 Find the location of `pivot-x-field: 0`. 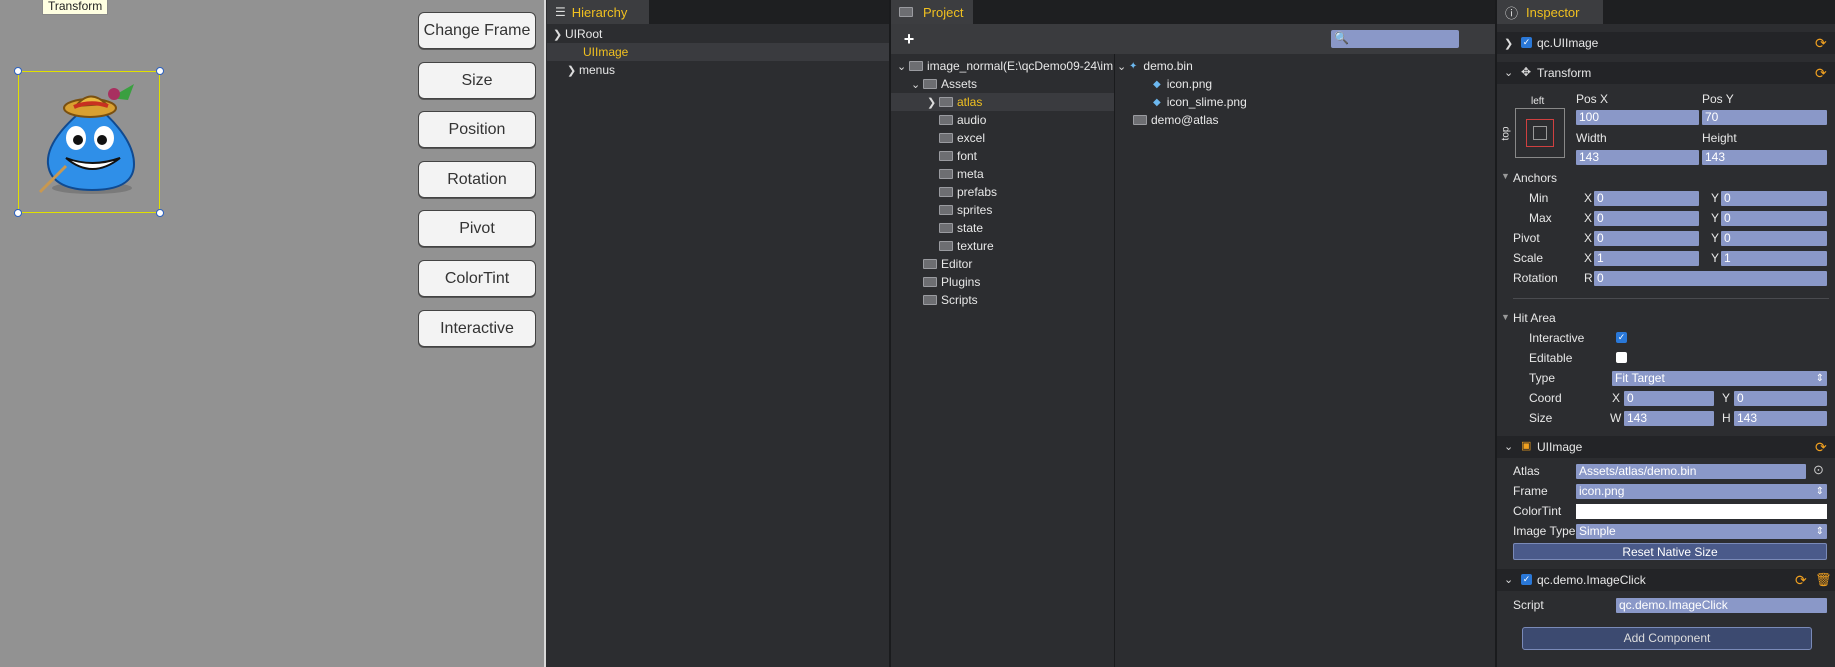

pivot-x-field: 0 is located at coordinates (1646, 238).